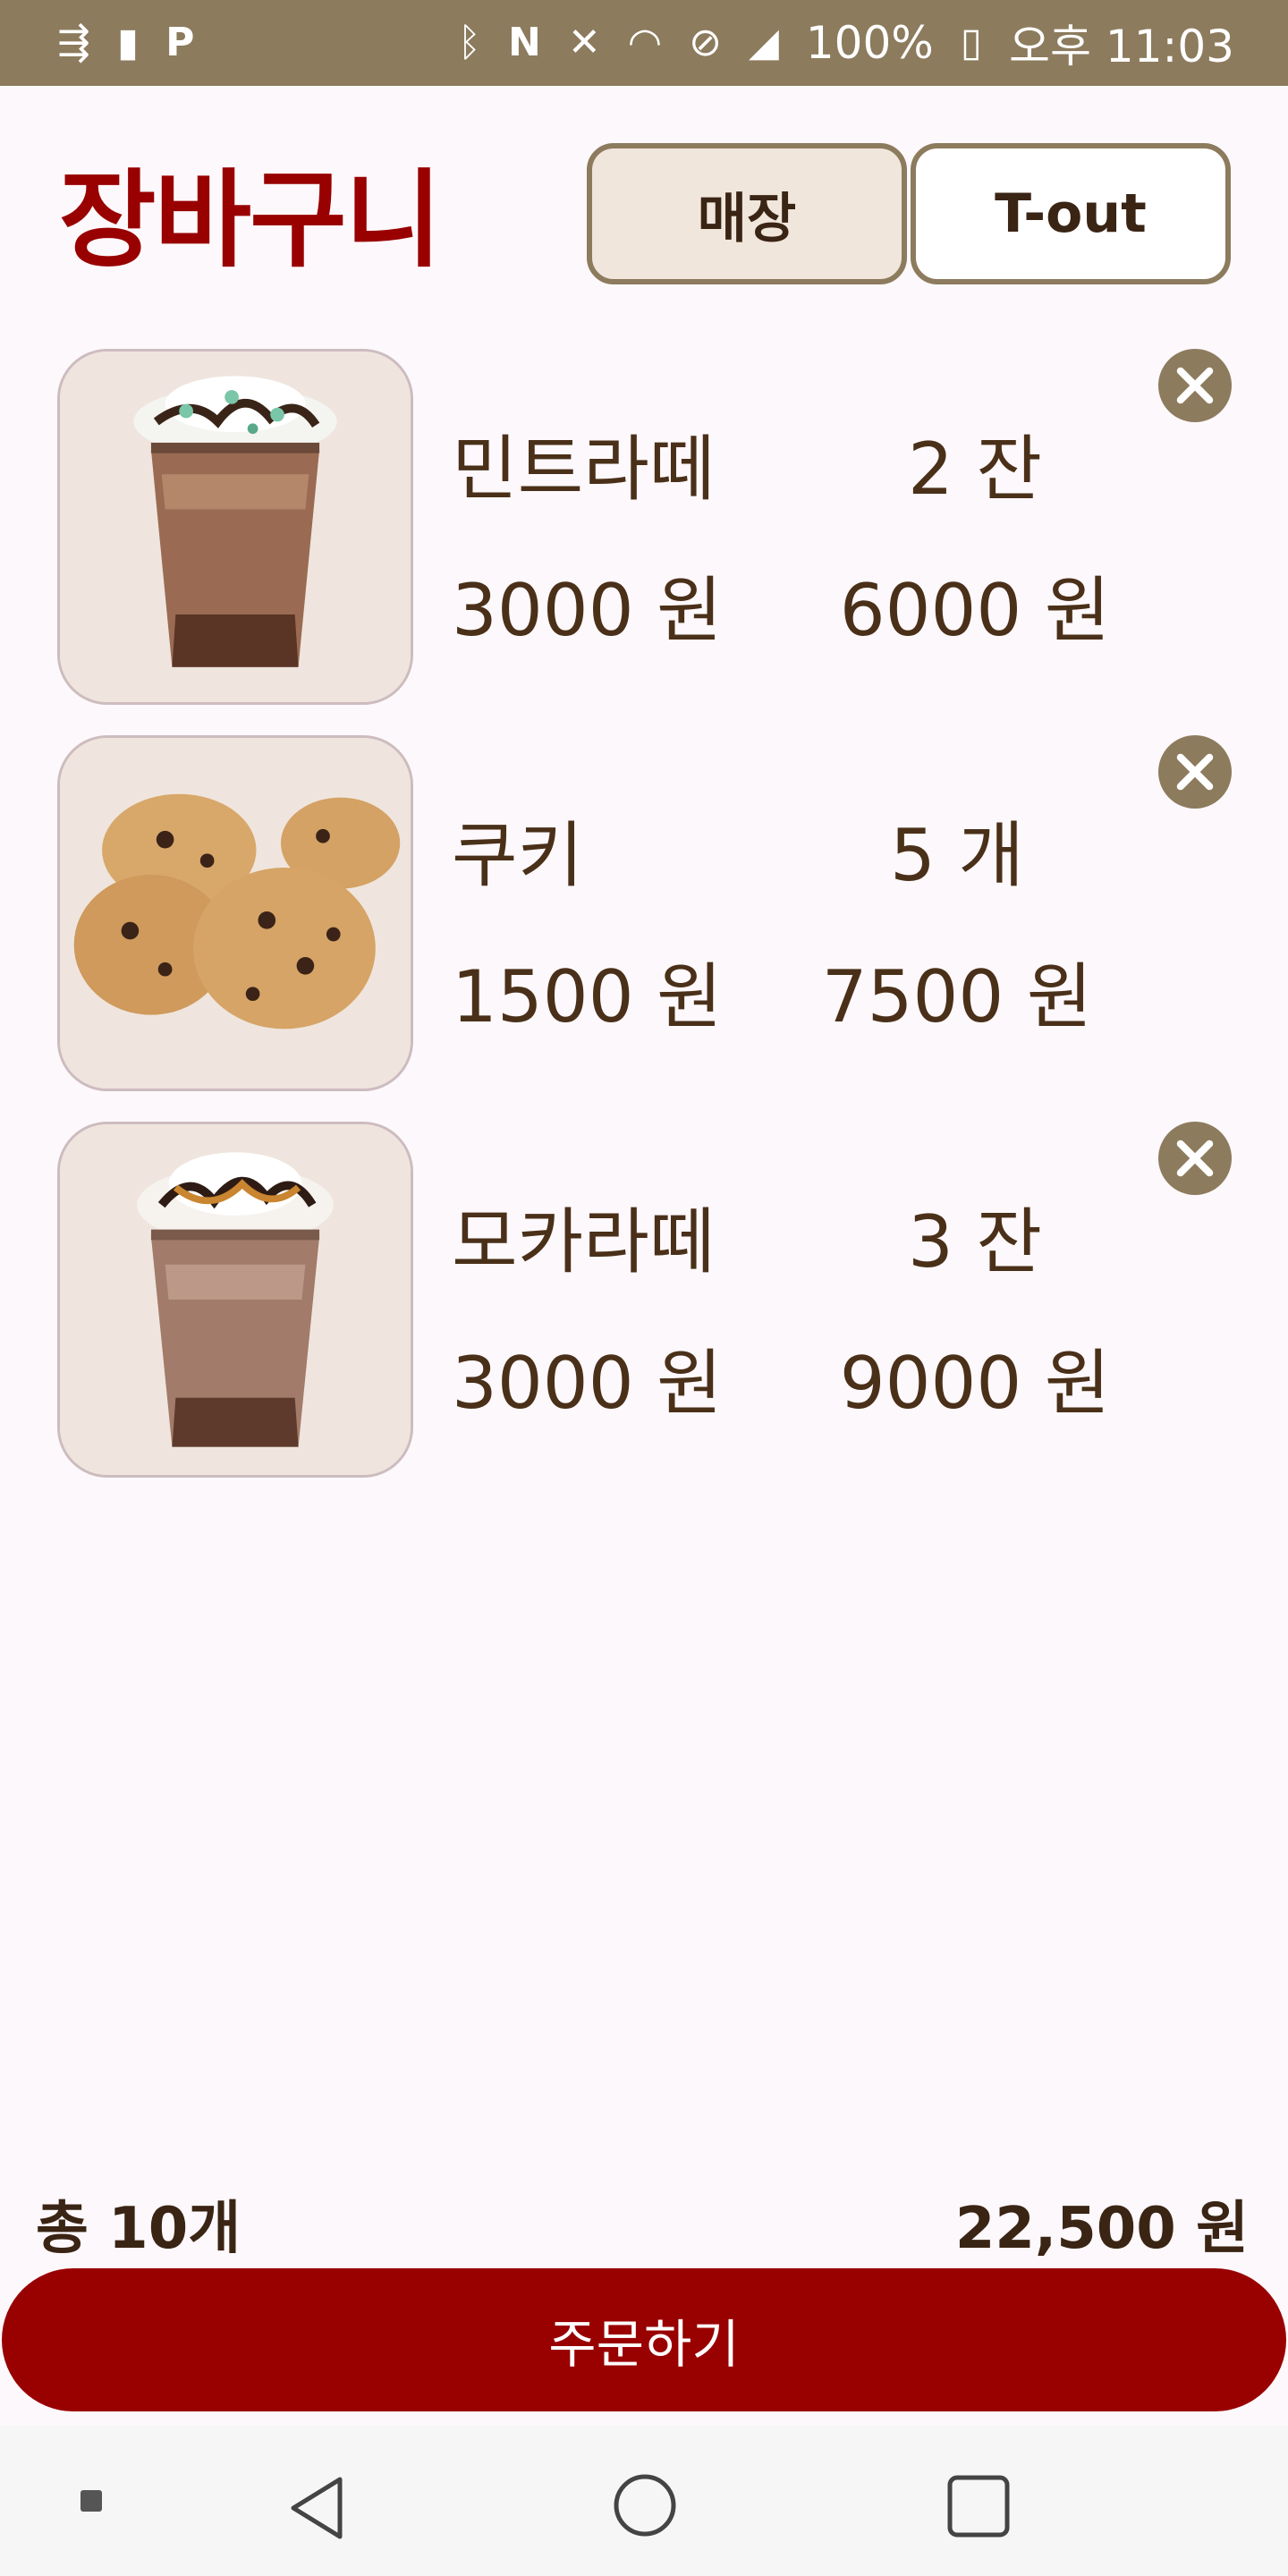  I want to click on item-subtotal: 9000 원, so click(975, 1383).